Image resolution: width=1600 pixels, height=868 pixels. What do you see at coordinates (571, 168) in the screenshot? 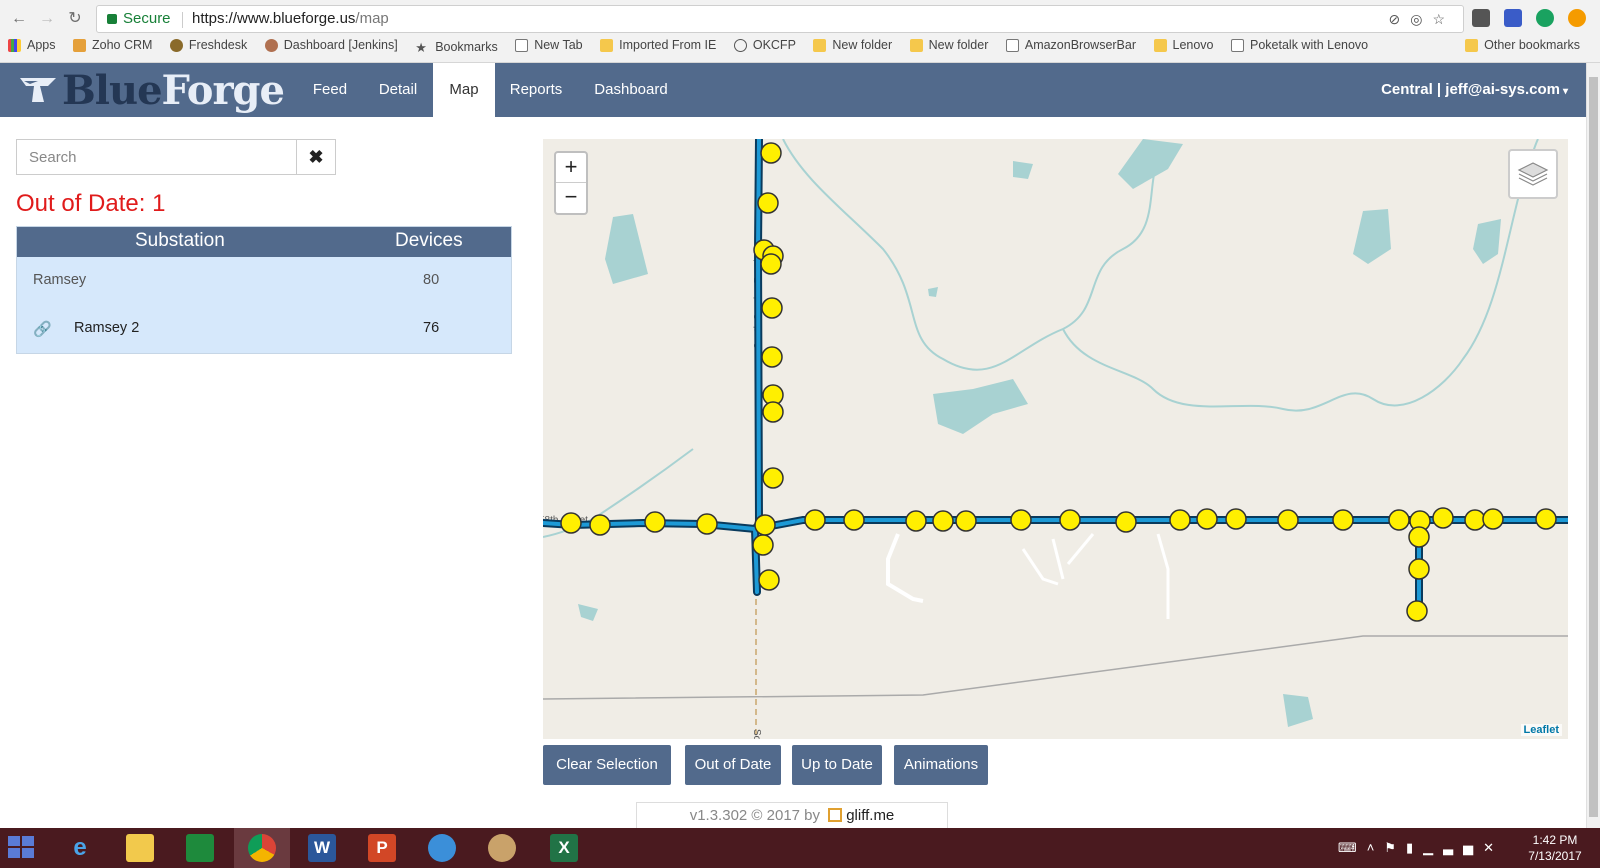
I see `zoom-in-button: +` at bounding box center [571, 168].